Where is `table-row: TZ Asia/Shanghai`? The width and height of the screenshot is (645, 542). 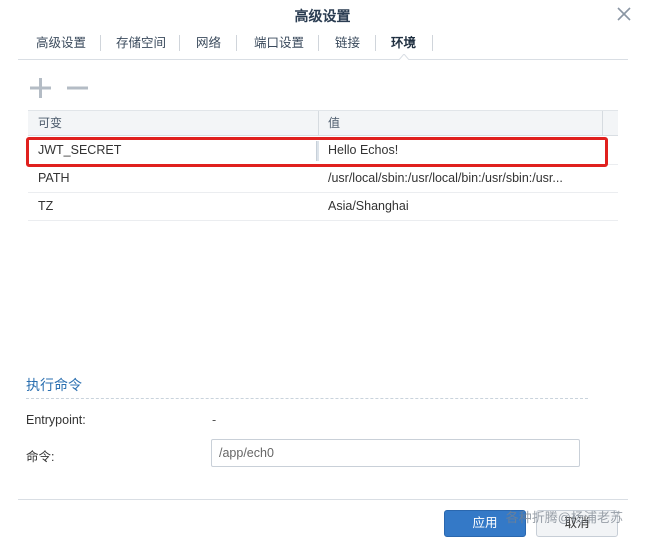 table-row: TZ Asia/Shanghai is located at coordinates (323, 207).